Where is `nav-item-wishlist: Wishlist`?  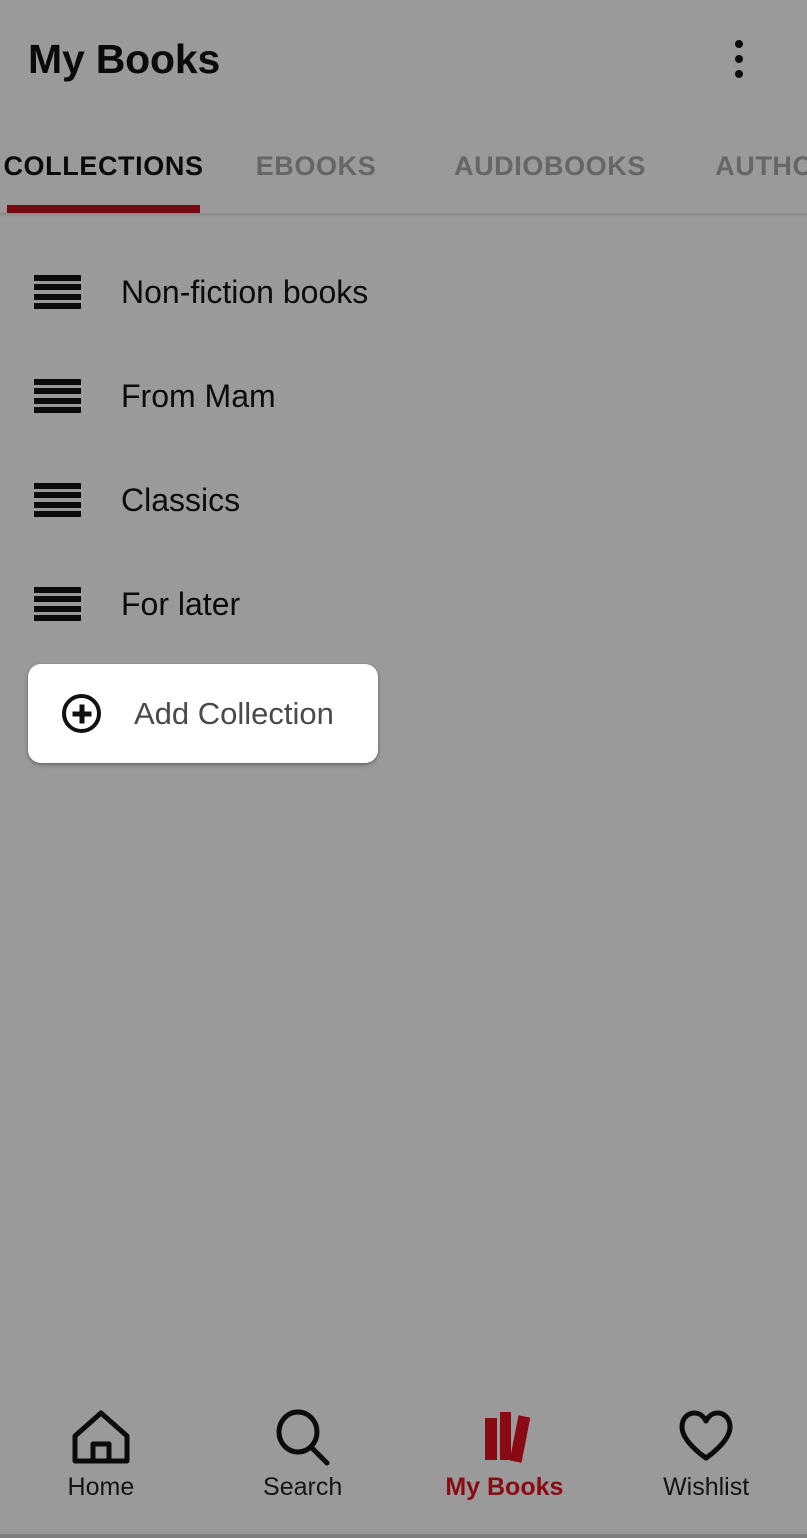 nav-item-wishlist: Wishlist is located at coordinates (706, 1454).